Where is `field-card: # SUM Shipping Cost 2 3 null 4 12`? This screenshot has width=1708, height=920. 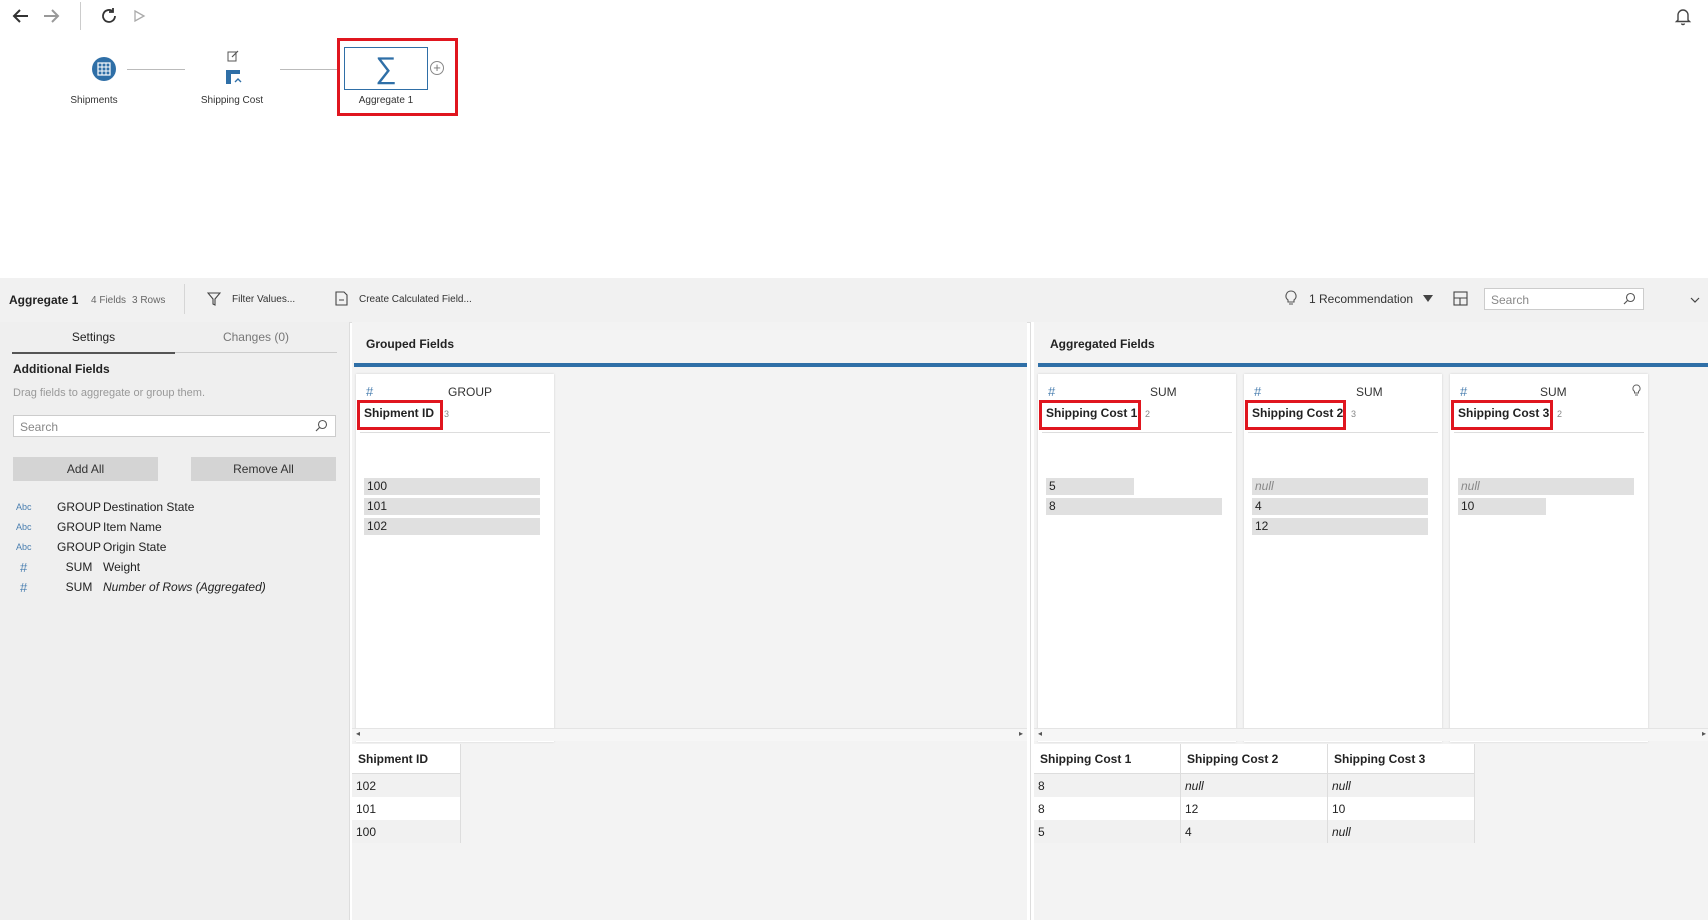 field-card: # SUM Shipping Cost 2 3 null 4 12 is located at coordinates (1343, 558).